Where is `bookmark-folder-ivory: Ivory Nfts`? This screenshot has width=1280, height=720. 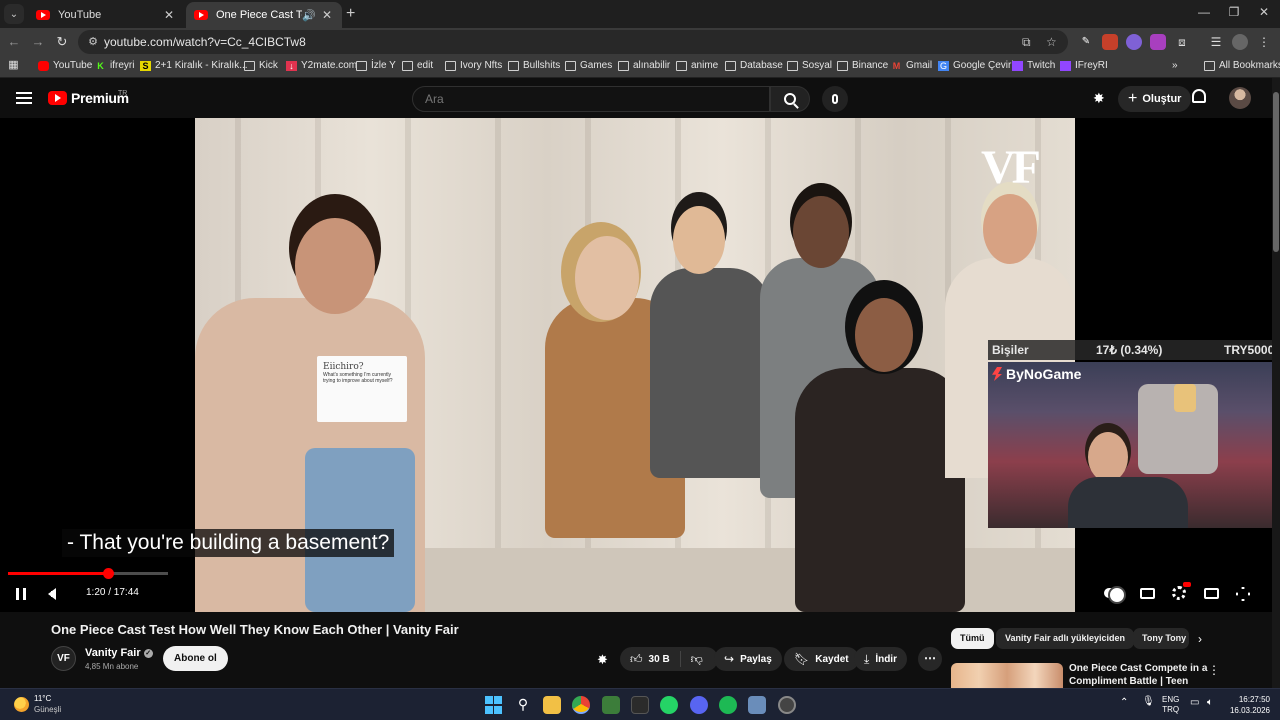
bookmark-folder-ivory: Ivory Nfts is located at coordinates (473, 65).